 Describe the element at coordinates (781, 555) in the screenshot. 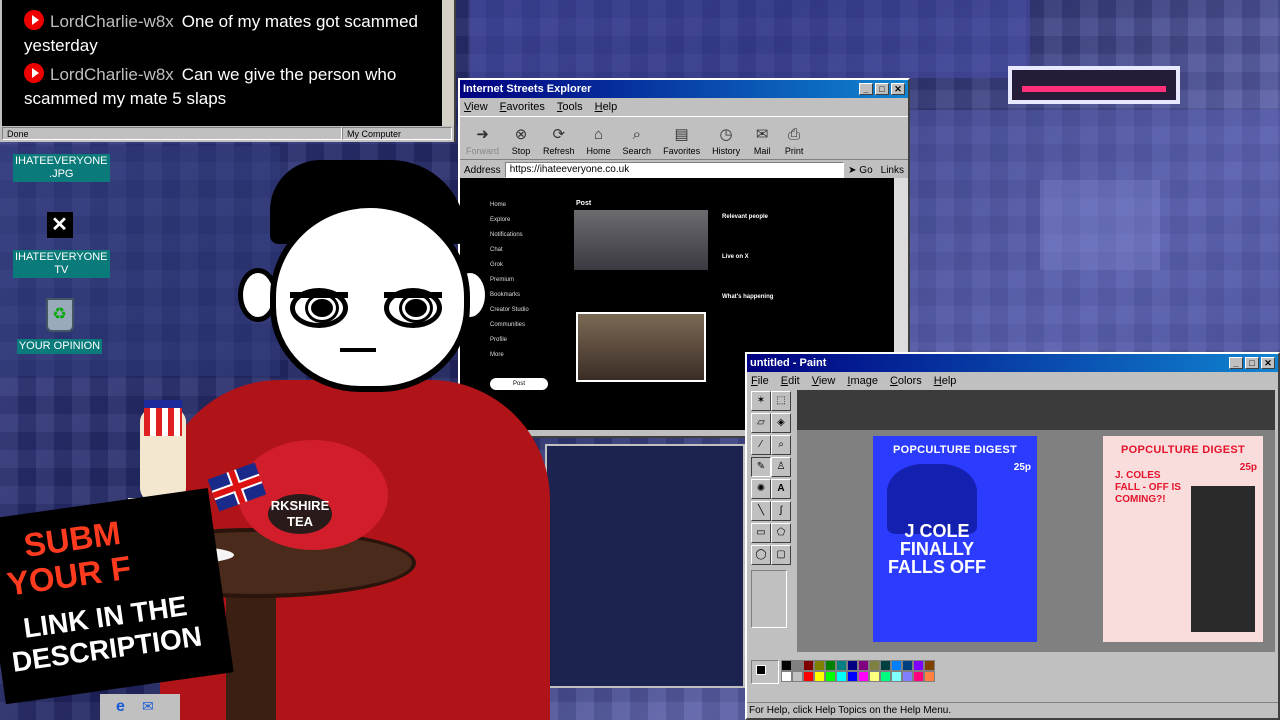

I see `rounded-rect-icon: ▢` at that location.